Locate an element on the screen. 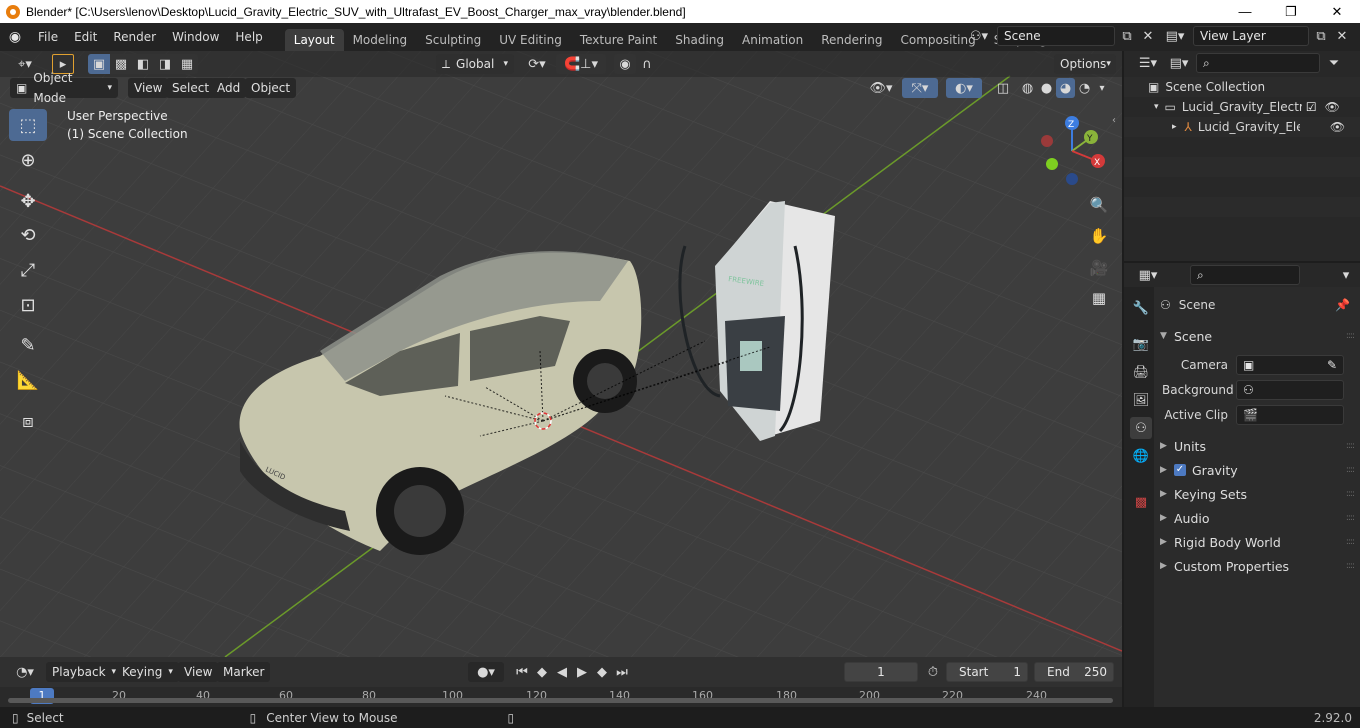  gizmo-toggle-icon: ⤧▾ is located at coordinates (920, 88).